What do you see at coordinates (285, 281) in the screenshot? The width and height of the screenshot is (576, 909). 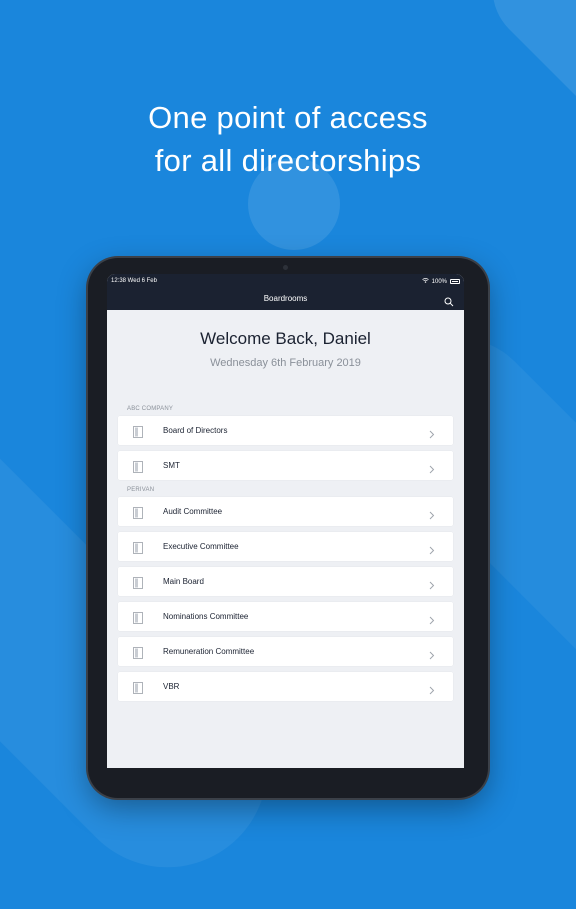 I see `status-bar: 12:38 Wed 6 Feb 100%` at bounding box center [285, 281].